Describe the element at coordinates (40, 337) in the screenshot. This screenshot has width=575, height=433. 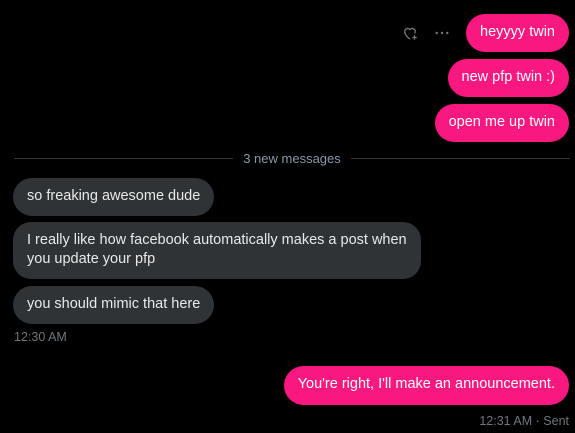
I see `received-timestamp: 12:30 AM` at that location.